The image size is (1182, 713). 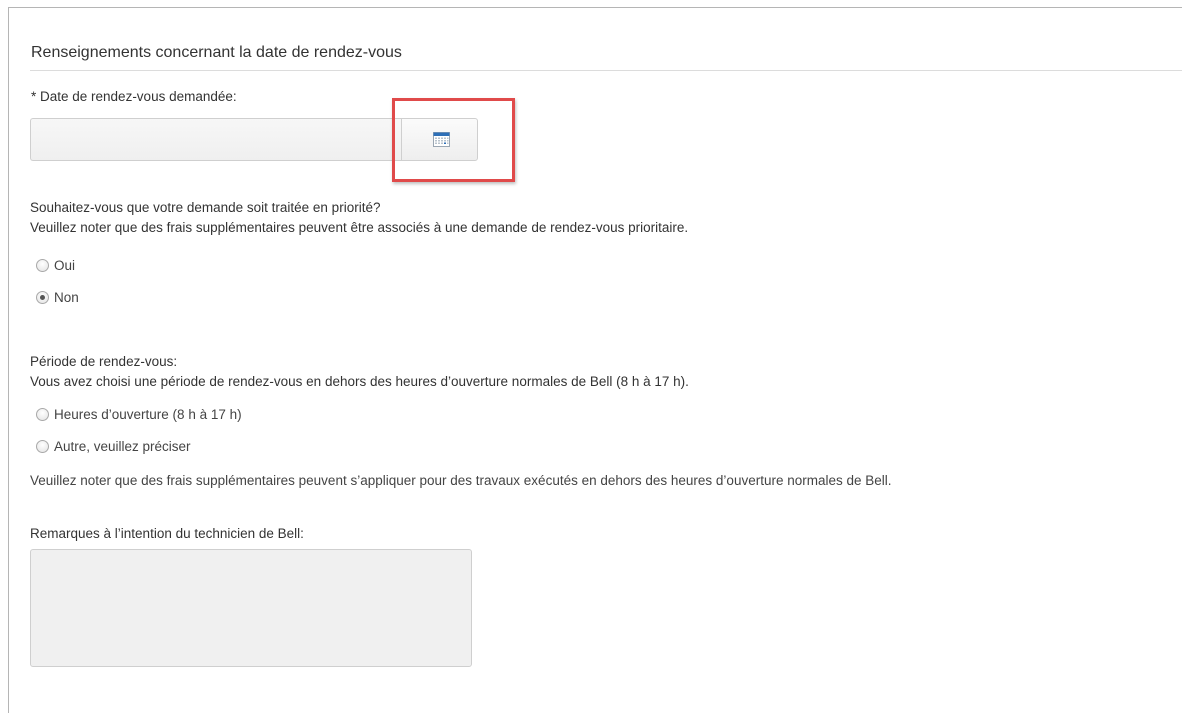 What do you see at coordinates (42, 414) in the screenshot?
I see `radio-business-hours` at bounding box center [42, 414].